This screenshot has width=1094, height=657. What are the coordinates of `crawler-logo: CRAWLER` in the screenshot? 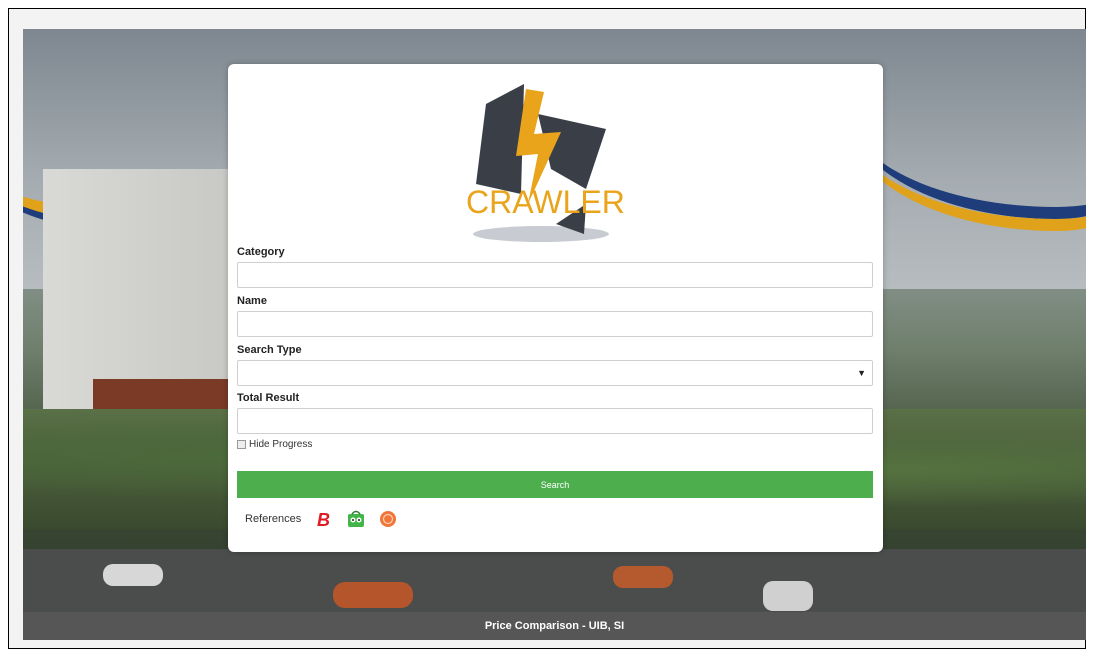 It's located at (545, 159).